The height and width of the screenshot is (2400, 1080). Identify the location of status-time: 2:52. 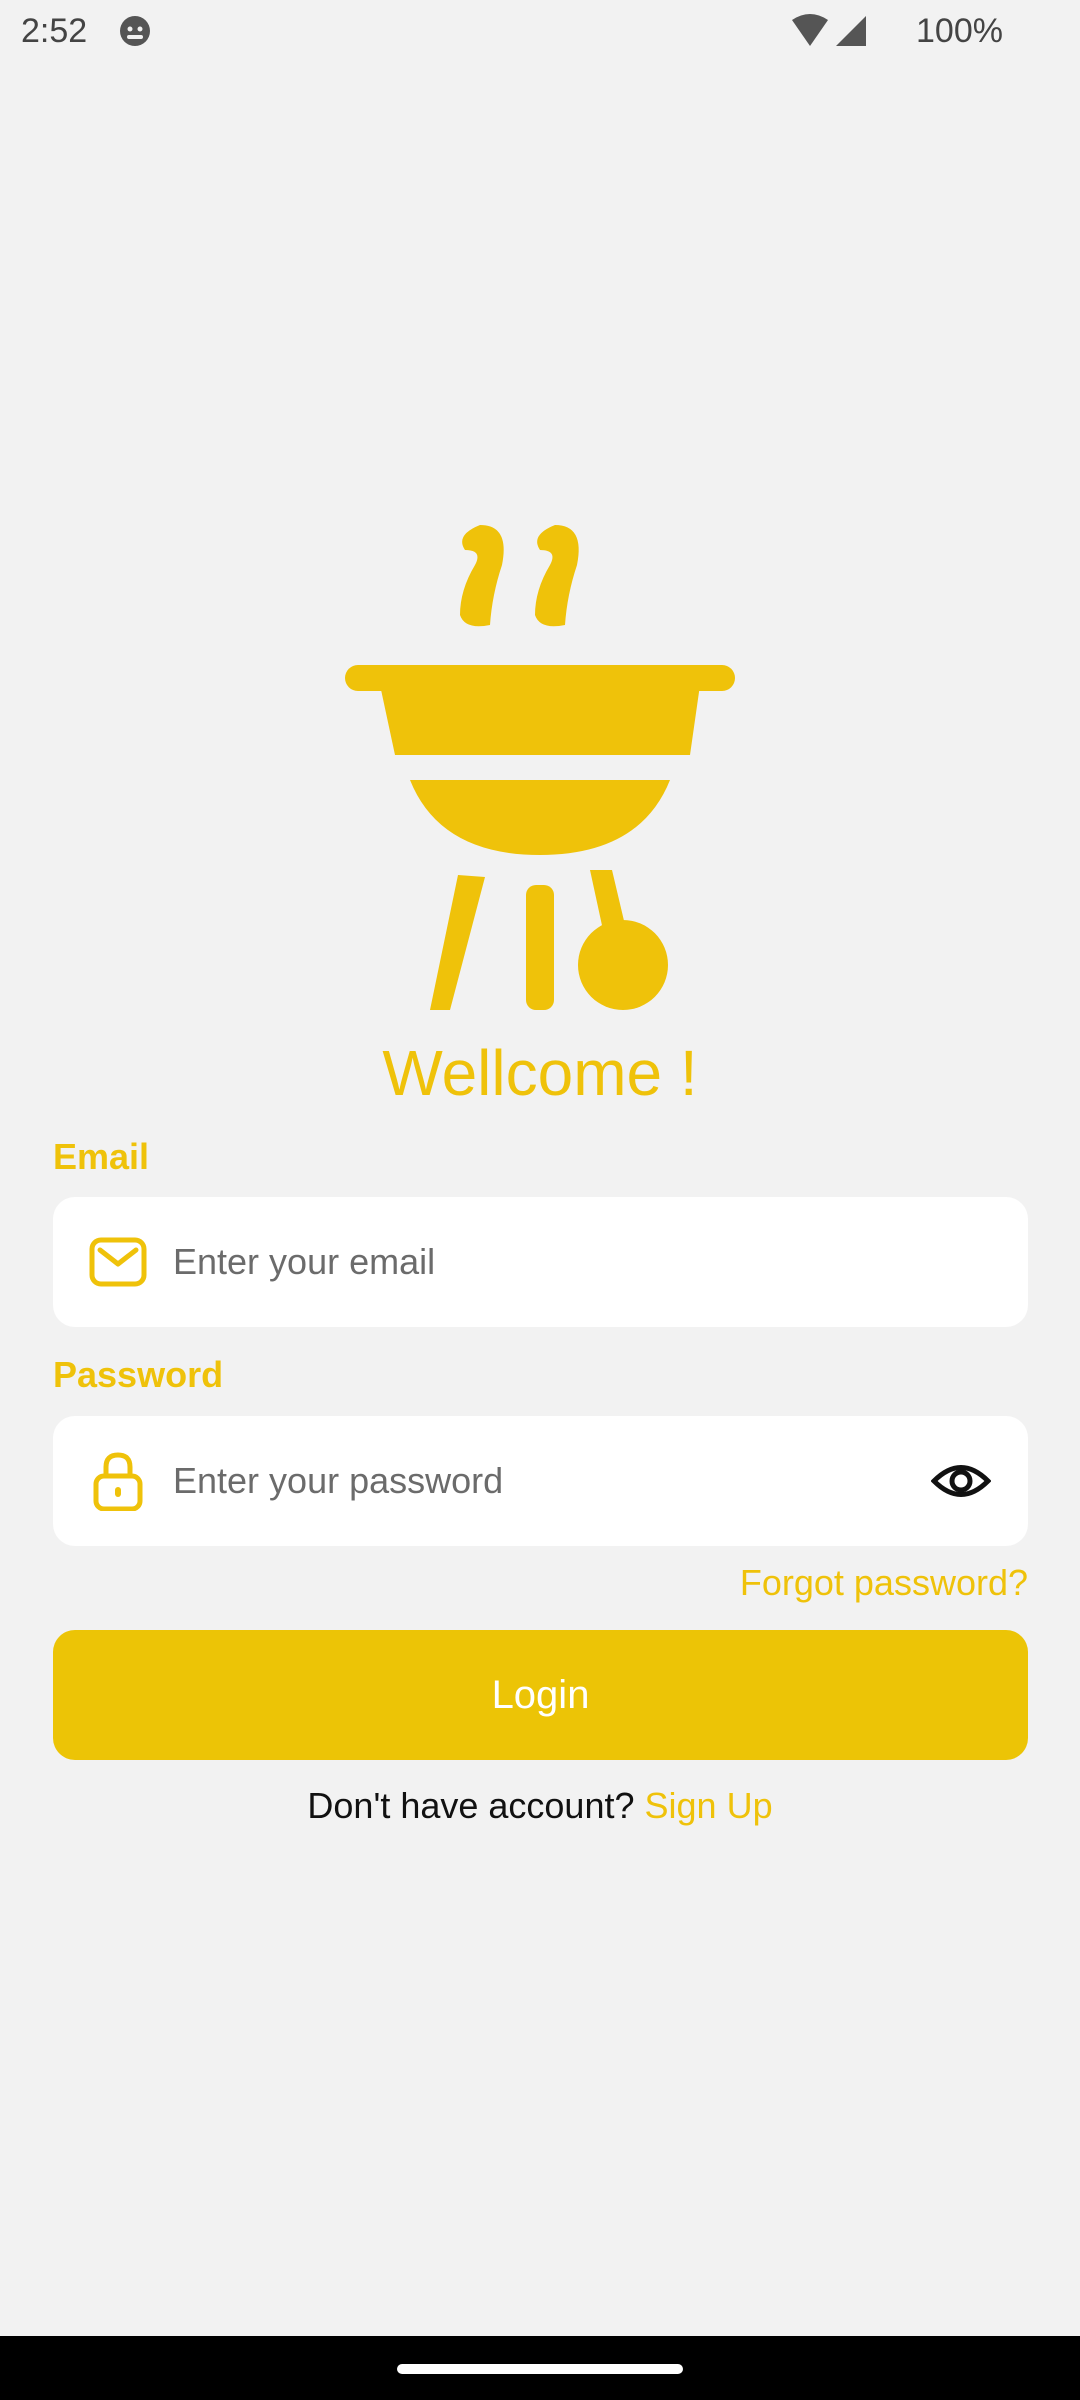
(54, 31).